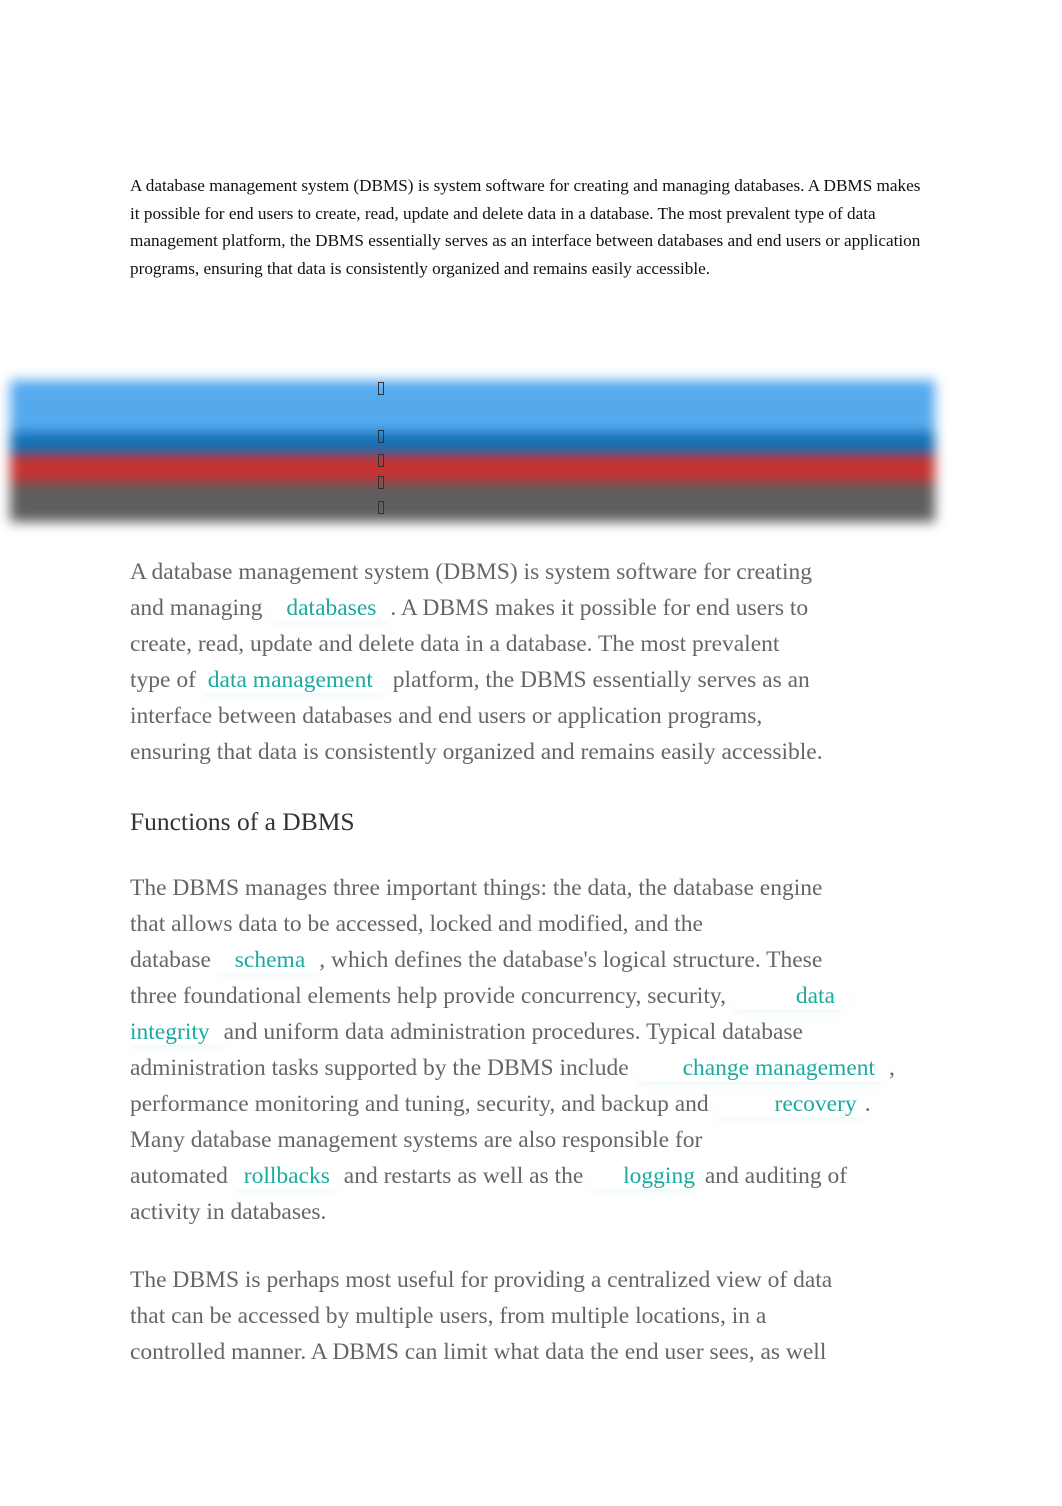  Describe the element at coordinates (329, 608) in the screenshot. I see `link-databases: databases` at that location.